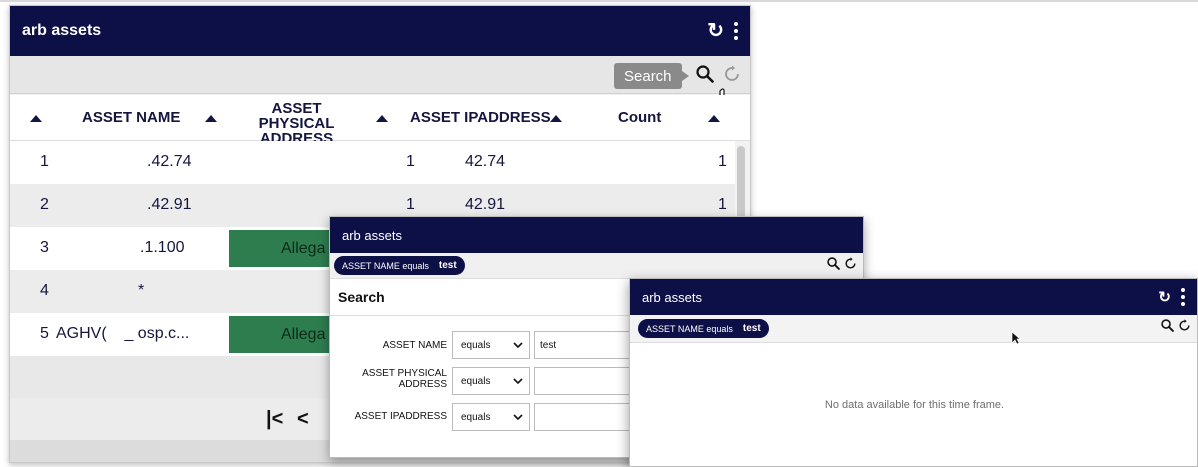 This screenshot has height=467, width=1198. What do you see at coordinates (44, 204) in the screenshot?
I see `row-number: 2` at bounding box center [44, 204].